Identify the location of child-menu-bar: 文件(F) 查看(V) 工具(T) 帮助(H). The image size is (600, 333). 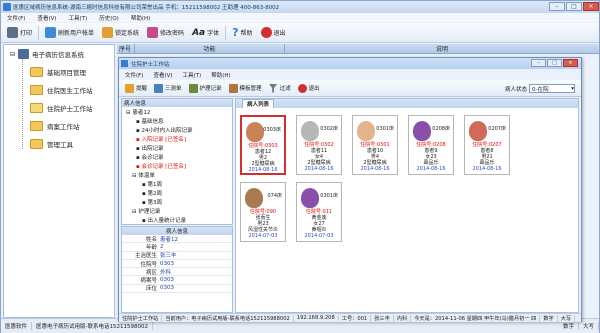
(350, 74).